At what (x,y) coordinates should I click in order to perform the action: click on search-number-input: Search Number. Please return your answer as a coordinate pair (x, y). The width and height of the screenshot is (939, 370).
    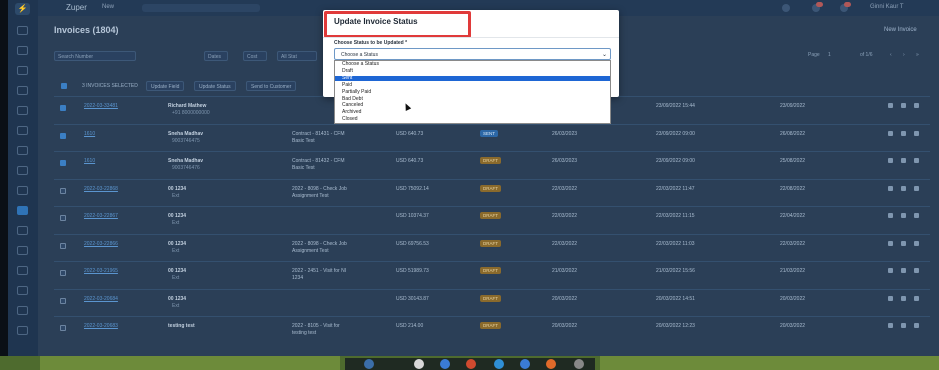
    Looking at the image, I should click on (95, 56).